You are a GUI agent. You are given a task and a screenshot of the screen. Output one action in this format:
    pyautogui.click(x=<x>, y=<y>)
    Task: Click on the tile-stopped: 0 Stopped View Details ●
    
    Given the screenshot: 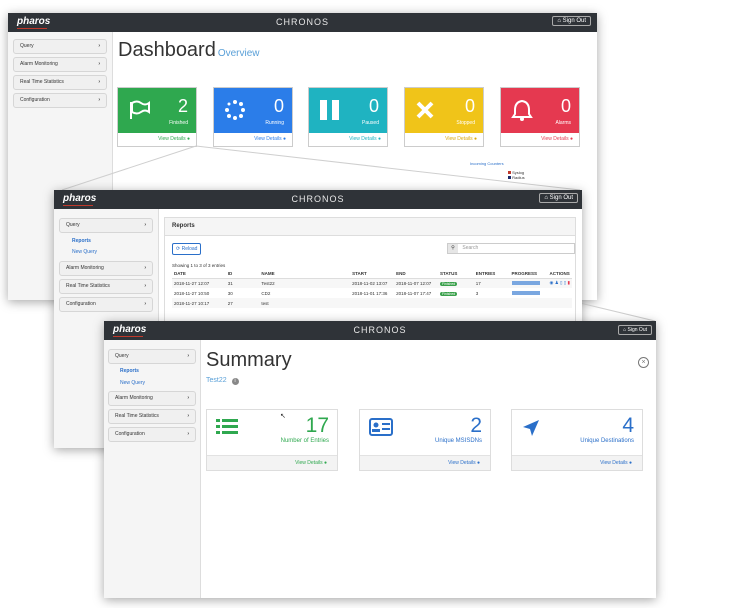 What is the action you would take?
    pyautogui.click(x=444, y=117)
    